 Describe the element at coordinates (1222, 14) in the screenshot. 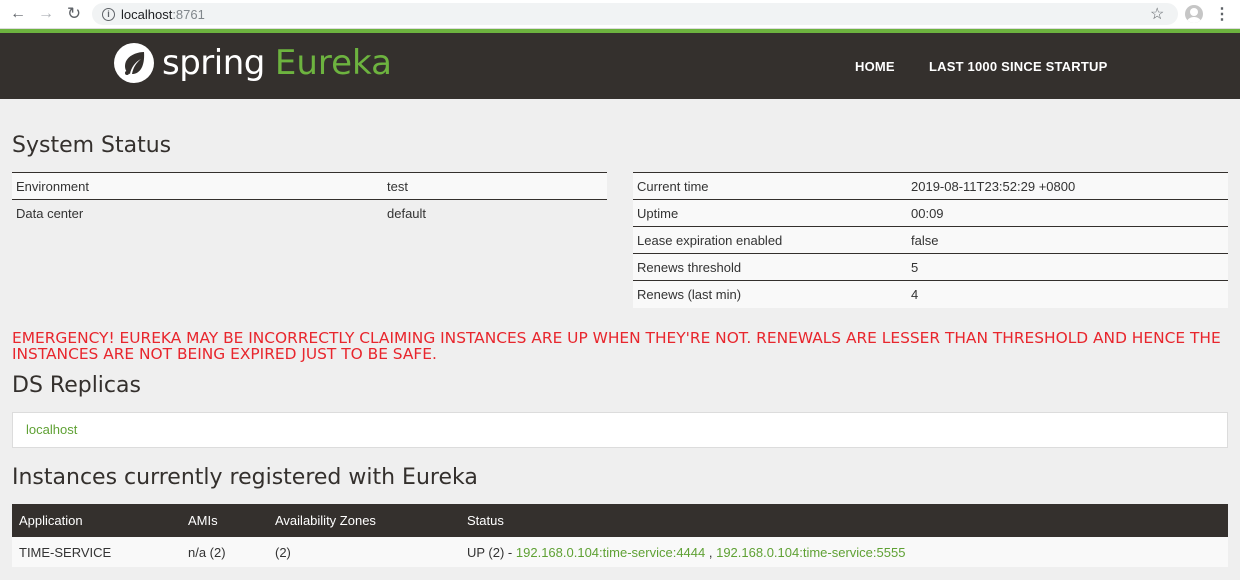

I see `browser-menu-icon: ⋮` at that location.